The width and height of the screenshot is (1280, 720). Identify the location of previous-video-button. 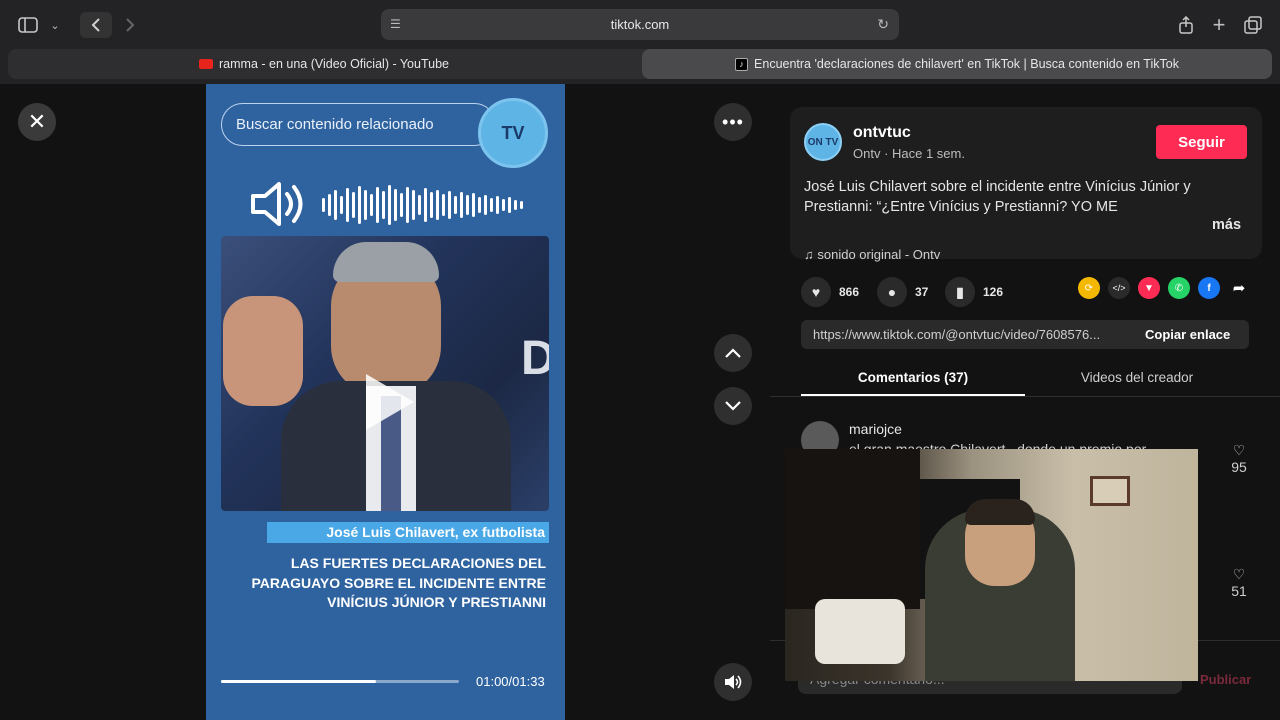
(733, 353).